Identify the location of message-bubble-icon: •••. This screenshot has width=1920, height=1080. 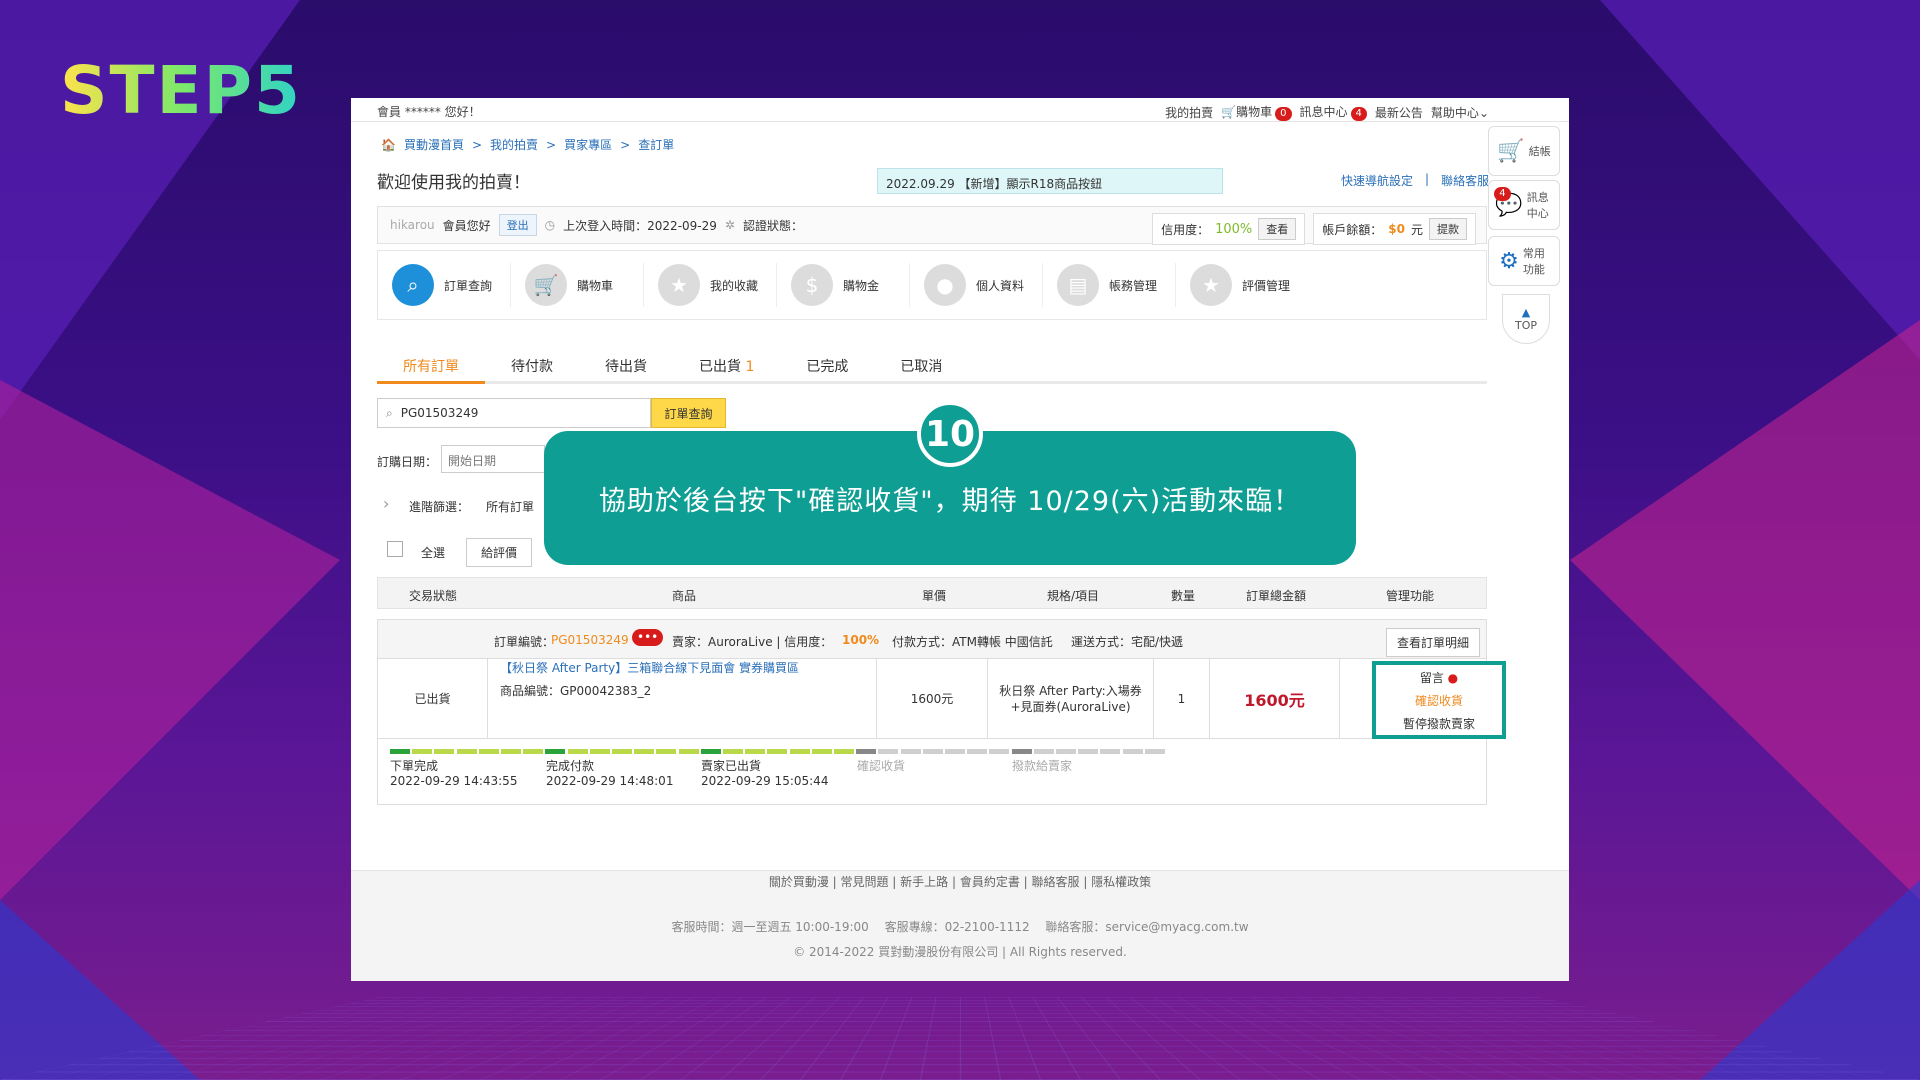
(648, 637).